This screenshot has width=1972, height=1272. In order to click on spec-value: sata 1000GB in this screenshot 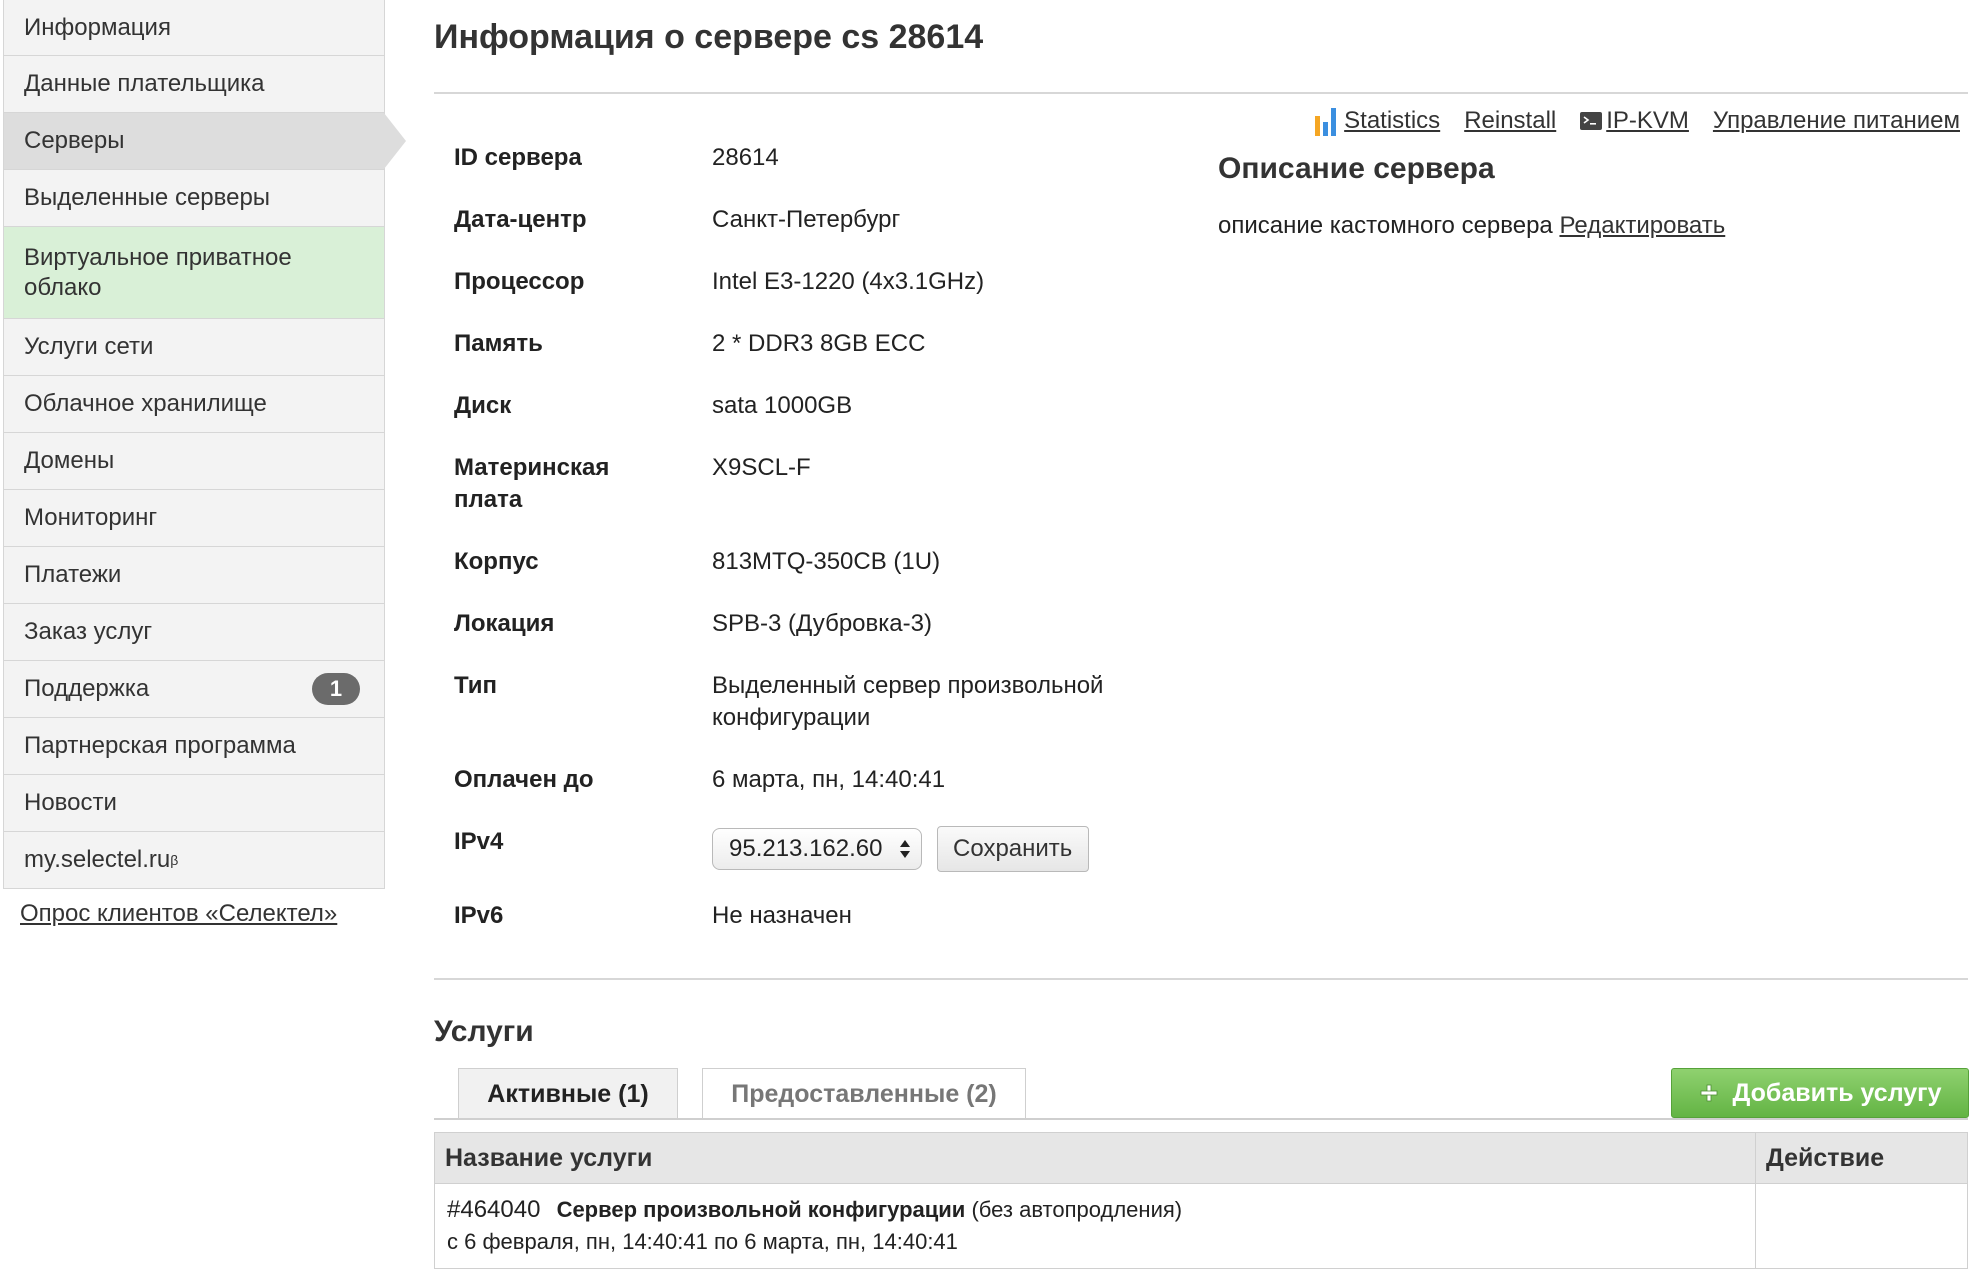, I will do `click(782, 405)`.